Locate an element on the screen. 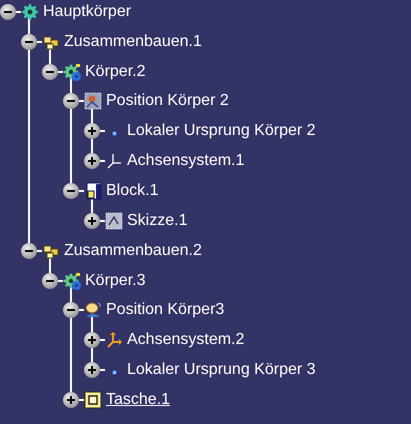 This screenshot has height=424, width=411. node-label: Lokaler Ursprung Körper 3 is located at coordinates (221, 370).